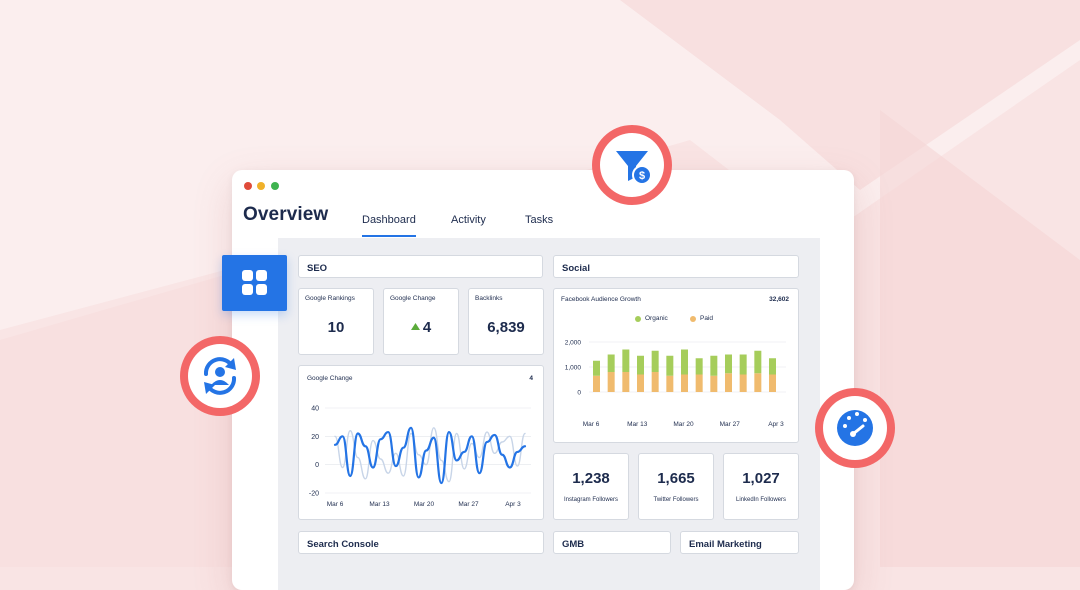 This screenshot has width=1080, height=590. I want to click on search-console-section-header: Search Console, so click(421, 542).